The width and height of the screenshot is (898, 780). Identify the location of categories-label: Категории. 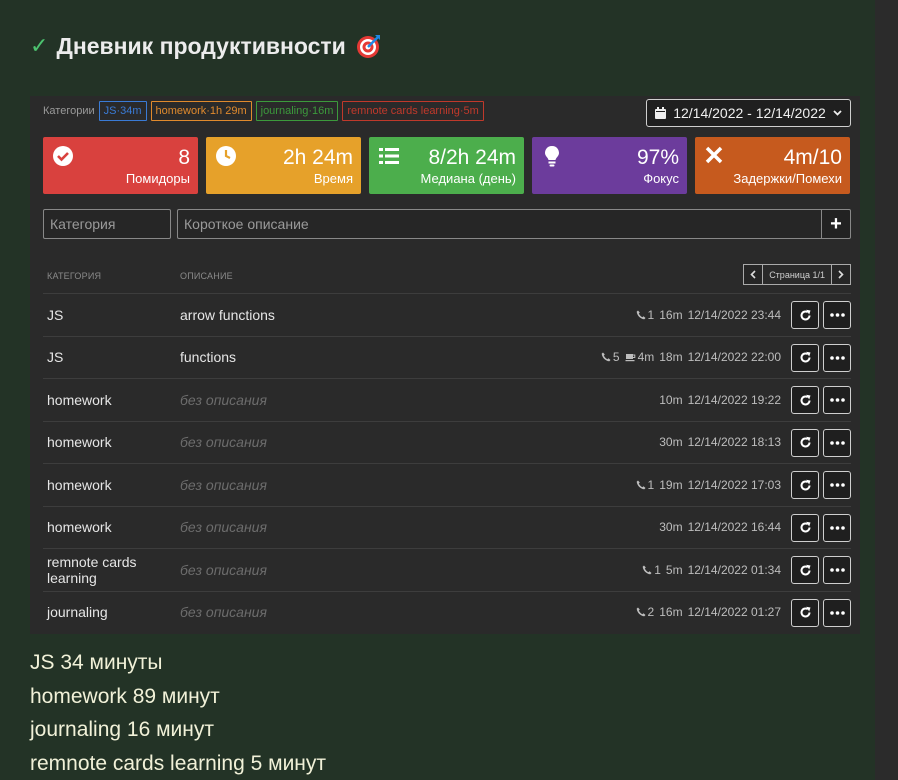
(69, 111).